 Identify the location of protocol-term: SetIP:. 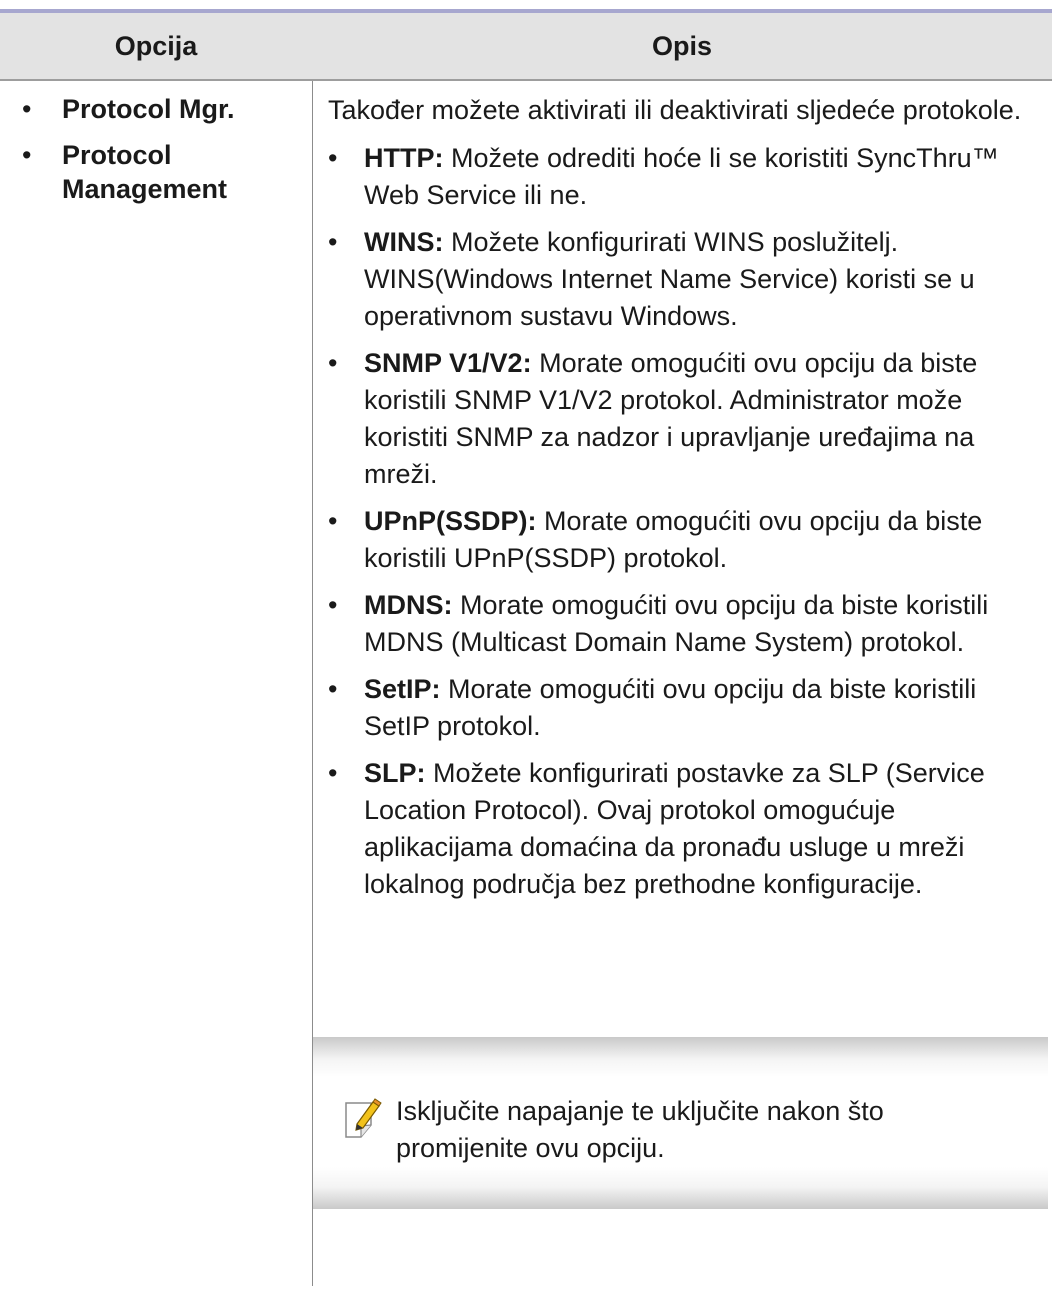
(402, 689).